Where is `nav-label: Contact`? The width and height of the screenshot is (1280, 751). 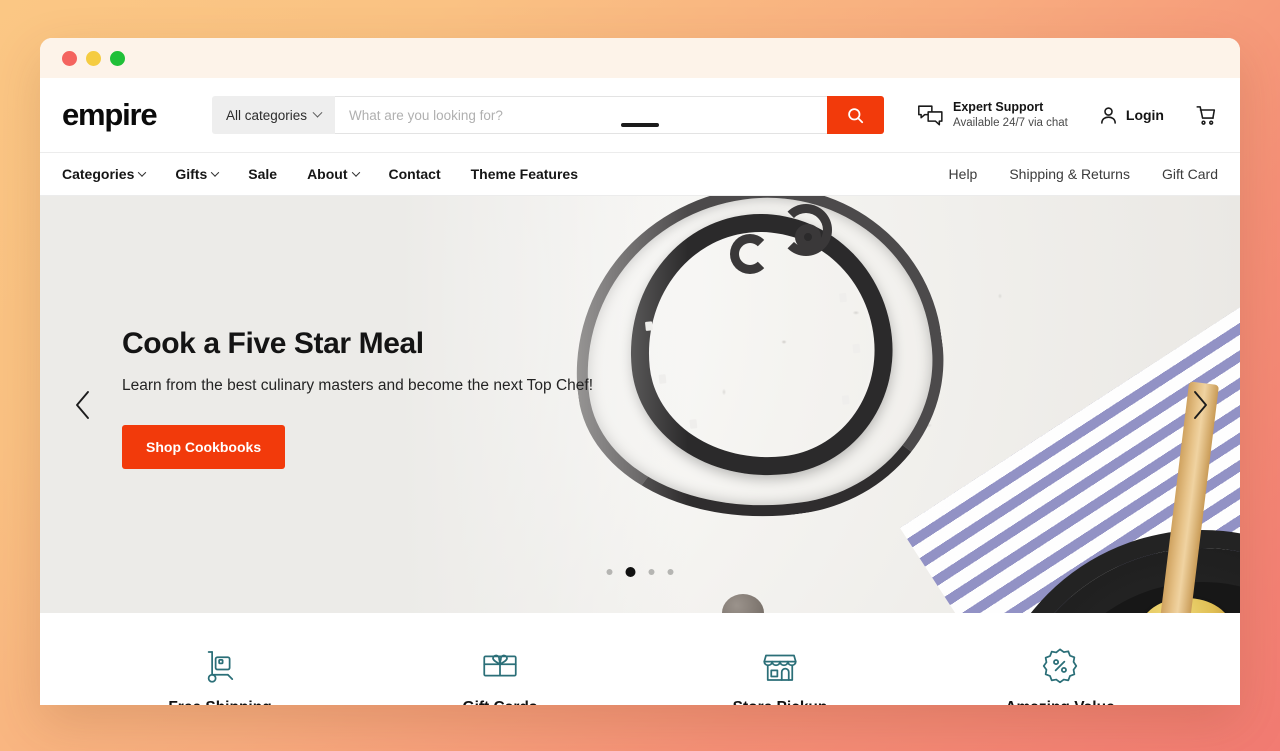 nav-label: Contact is located at coordinates (414, 174).